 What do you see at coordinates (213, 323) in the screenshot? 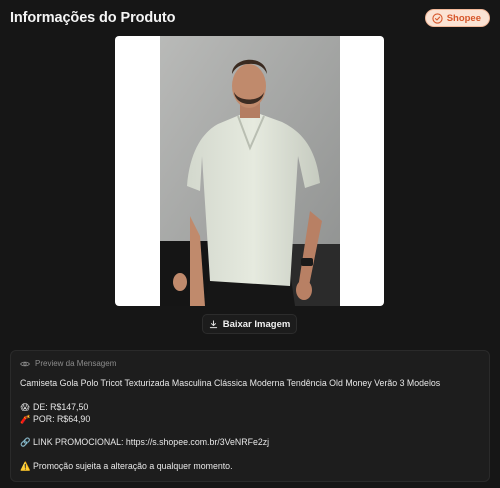
I see `download-icon` at bounding box center [213, 323].